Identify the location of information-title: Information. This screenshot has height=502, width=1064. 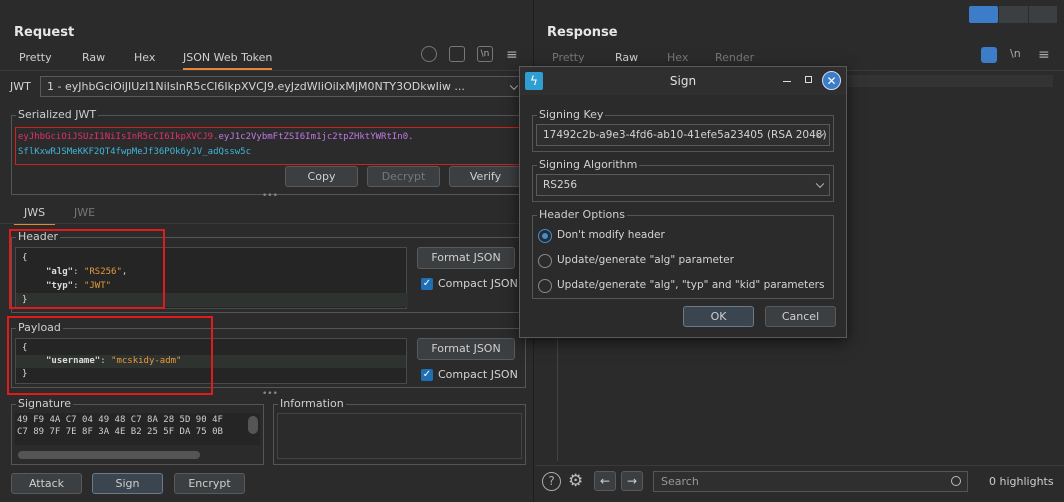
(312, 403).